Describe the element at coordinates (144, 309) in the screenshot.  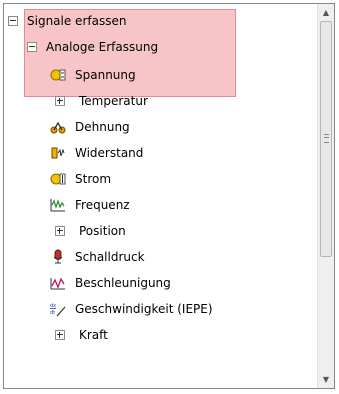
I see `tree-item-label: Geschwindigkeit (IEPE)` at that location.